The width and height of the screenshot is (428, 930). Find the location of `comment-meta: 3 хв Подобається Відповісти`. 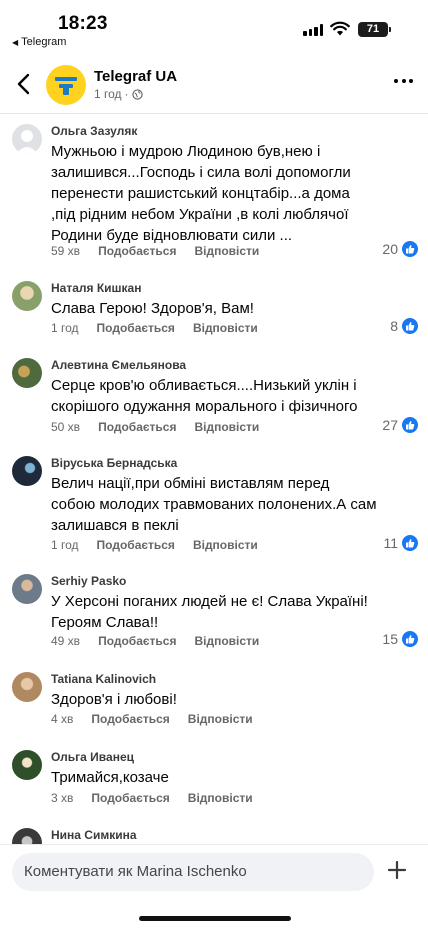

comment-meta: 3 хв Подобається Відповісти is located at coordinates (152, 798).